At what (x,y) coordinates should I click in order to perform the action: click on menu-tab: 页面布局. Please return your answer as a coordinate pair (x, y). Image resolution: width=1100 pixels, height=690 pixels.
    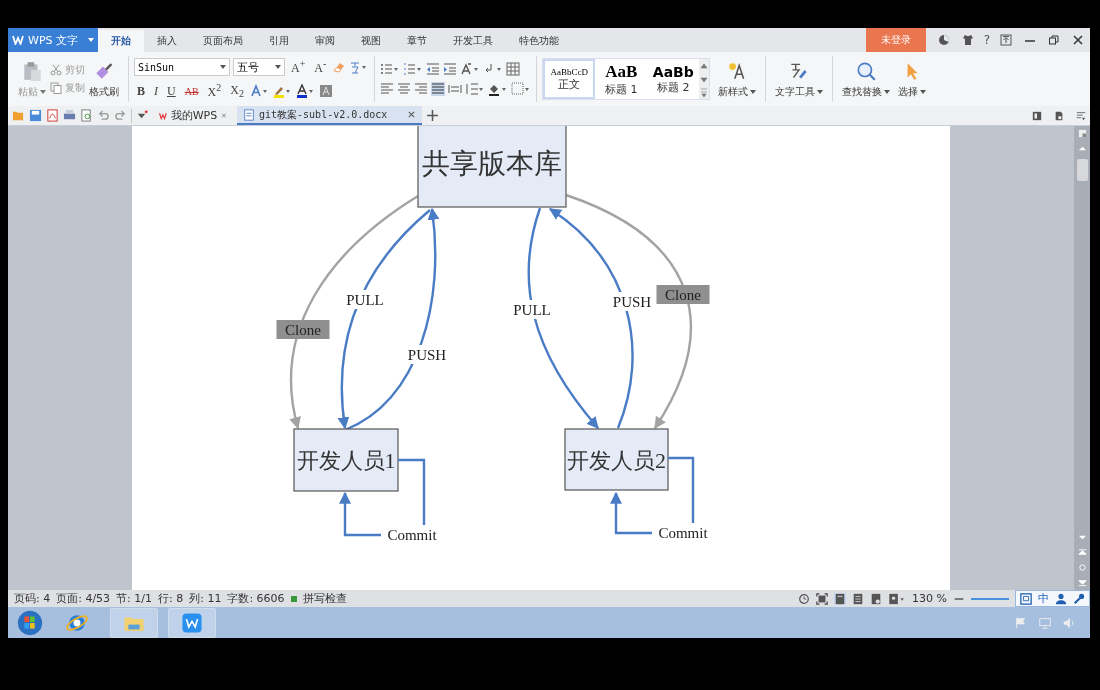
    Looking at the image, I should click on (223, 41).